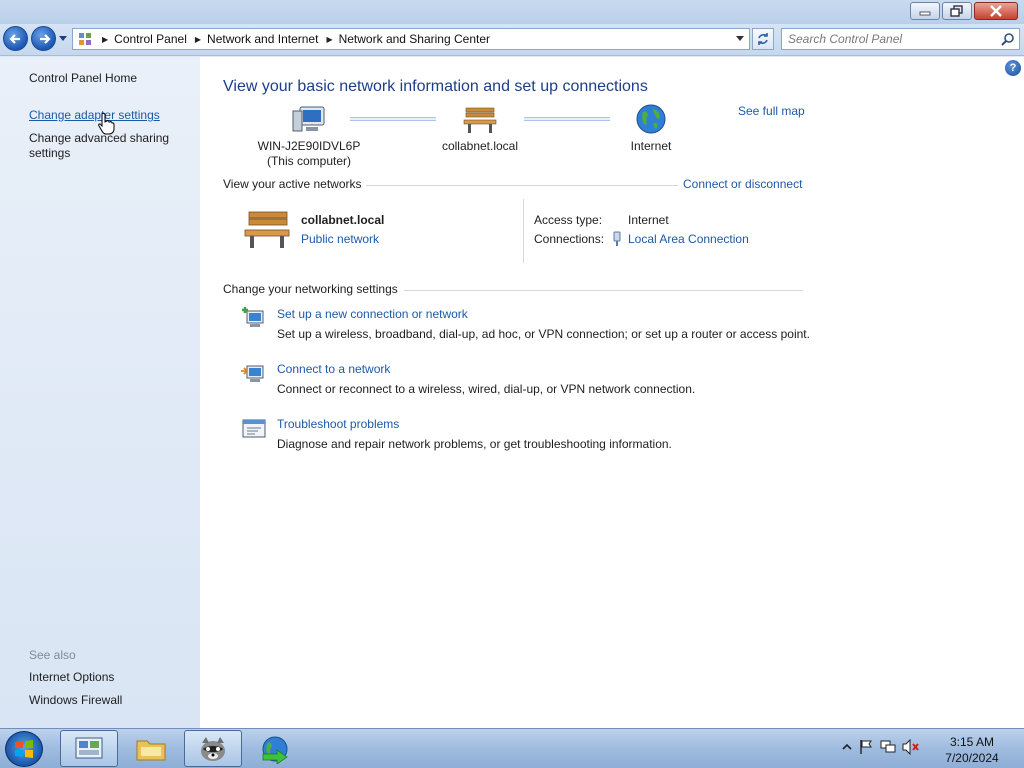  What do you see at coordinates (310, 289) in the screenshot?
I see `networking-settings-label: Change your networking settings` at bounding box center [310, 289].